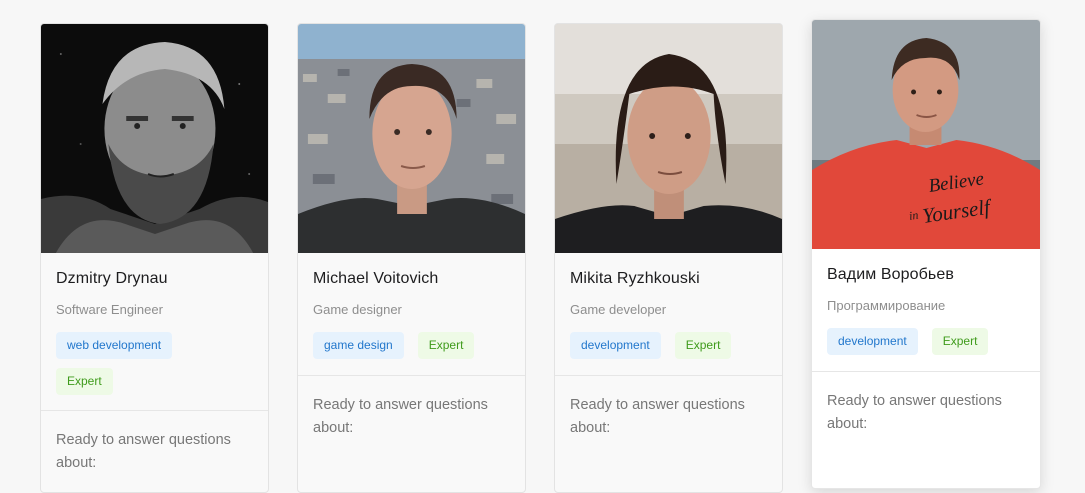  What do you see at coordinates (358, 345) in the screenshot?
I see `topic-tag: game design` at bounding box center [358, 345].